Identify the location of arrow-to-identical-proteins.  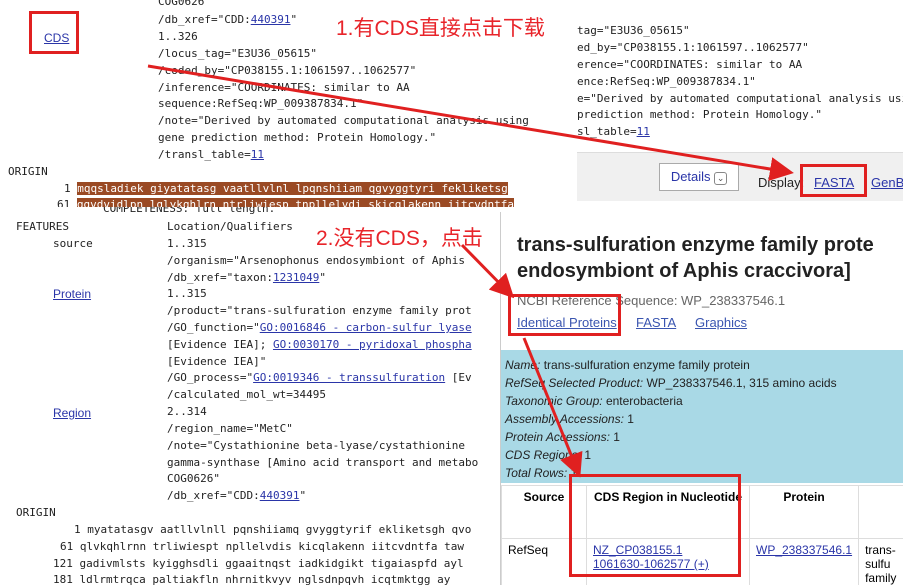
(487, 271).